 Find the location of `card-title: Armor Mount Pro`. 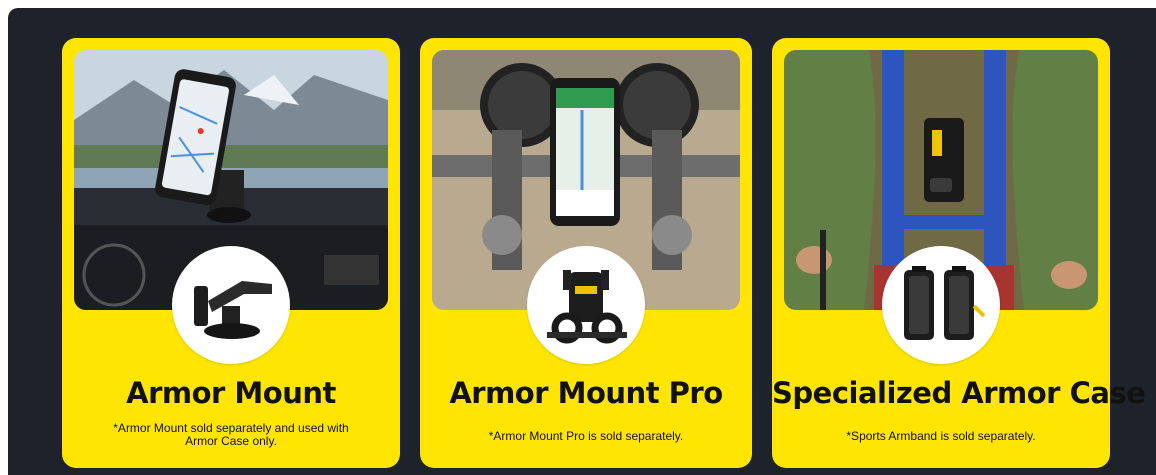

card-title: Armor Mount Pro is located at coordinates (586, 393).